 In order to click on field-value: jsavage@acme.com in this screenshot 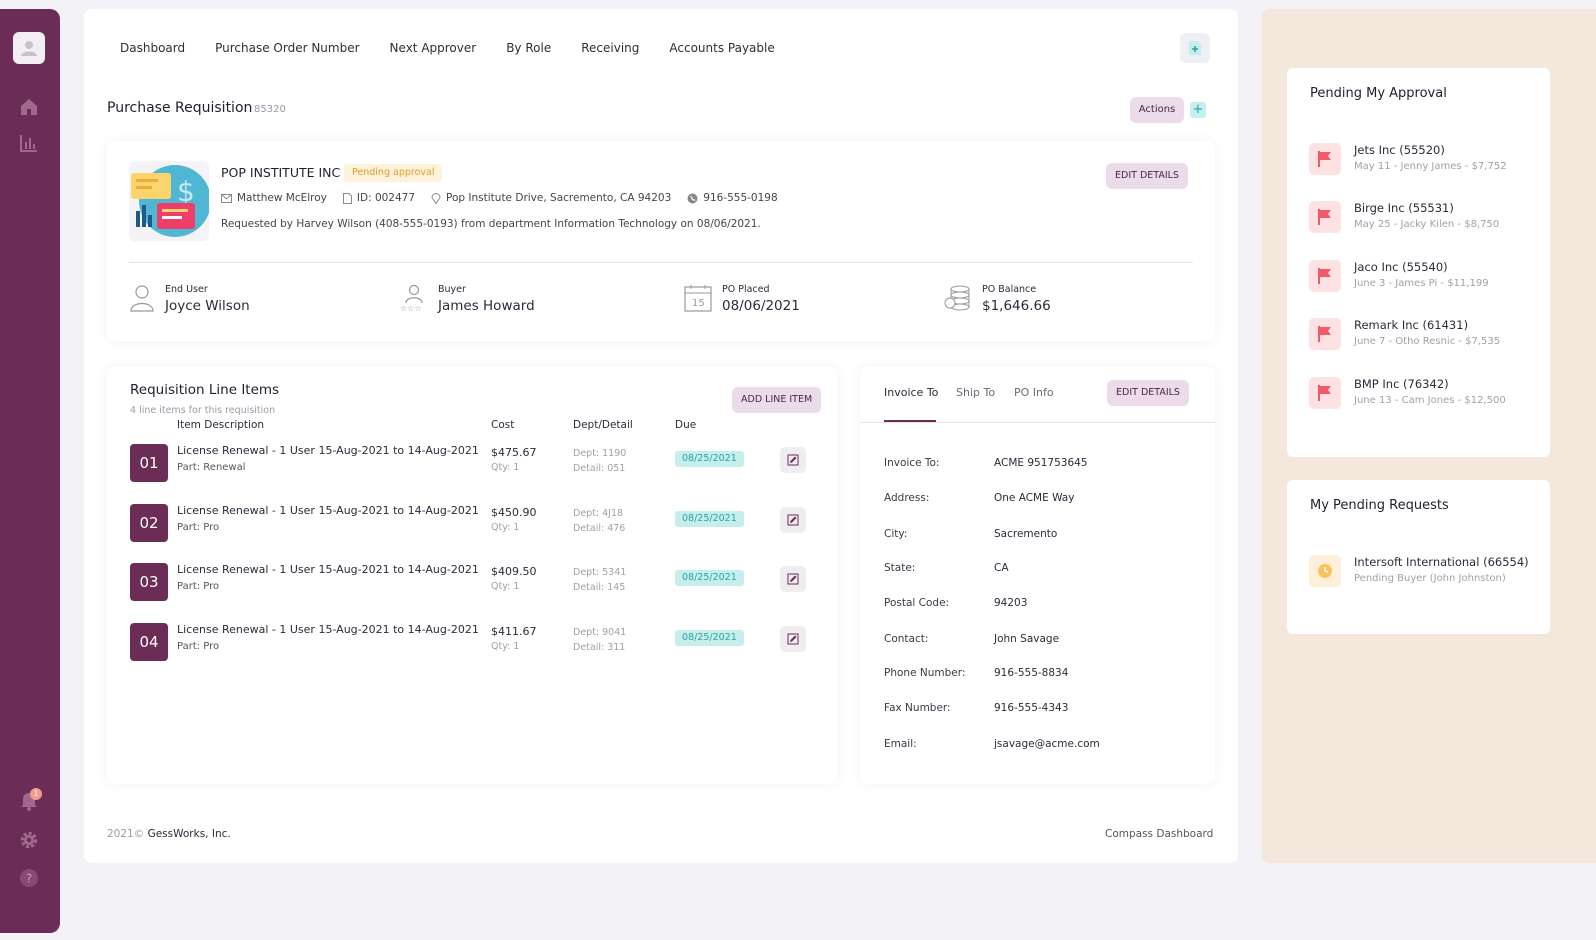, I will do `click(1047, 744)`.